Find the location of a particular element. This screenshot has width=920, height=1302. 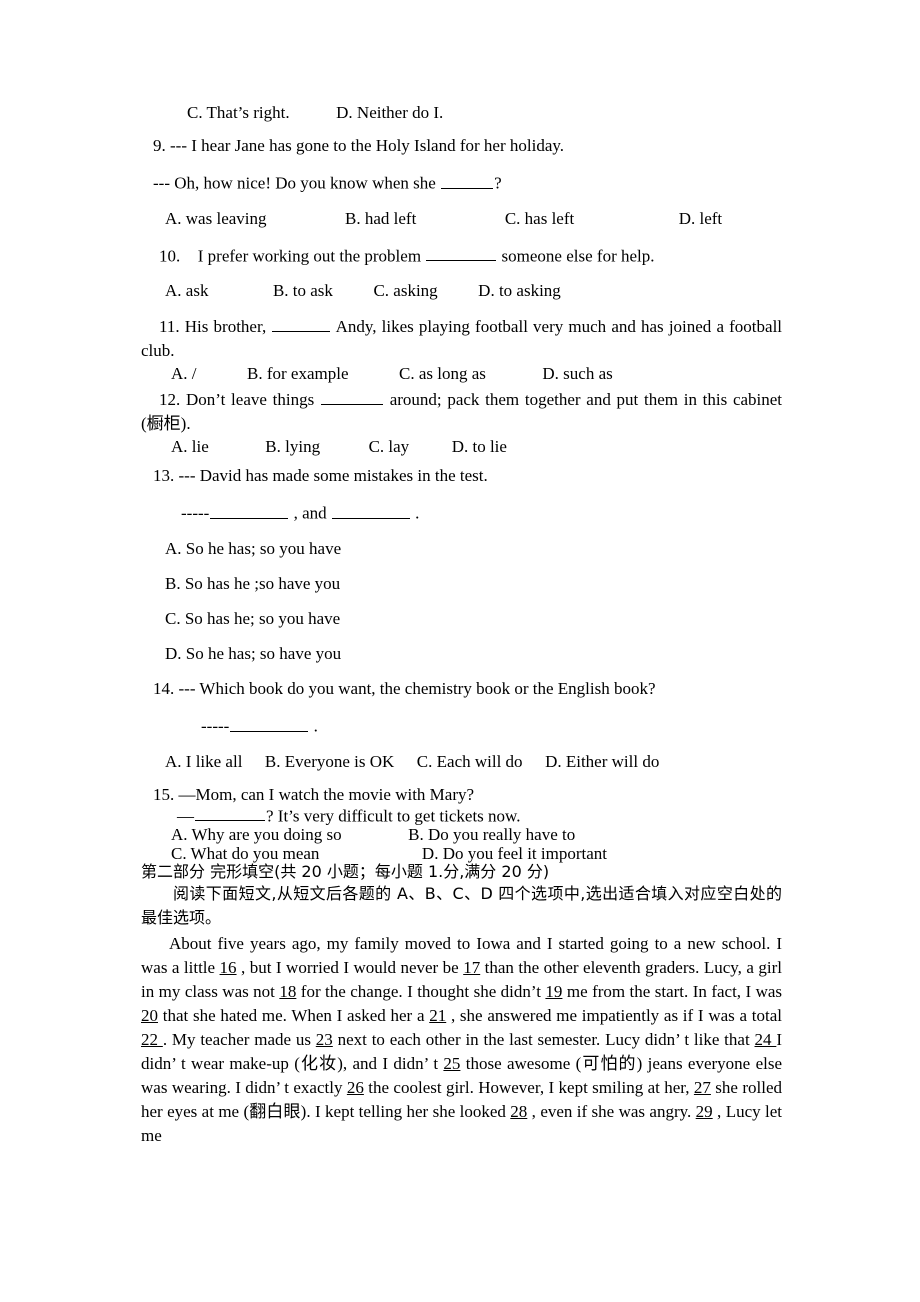

cloze-blank-number: 19 is located at coordinates (554, 992).